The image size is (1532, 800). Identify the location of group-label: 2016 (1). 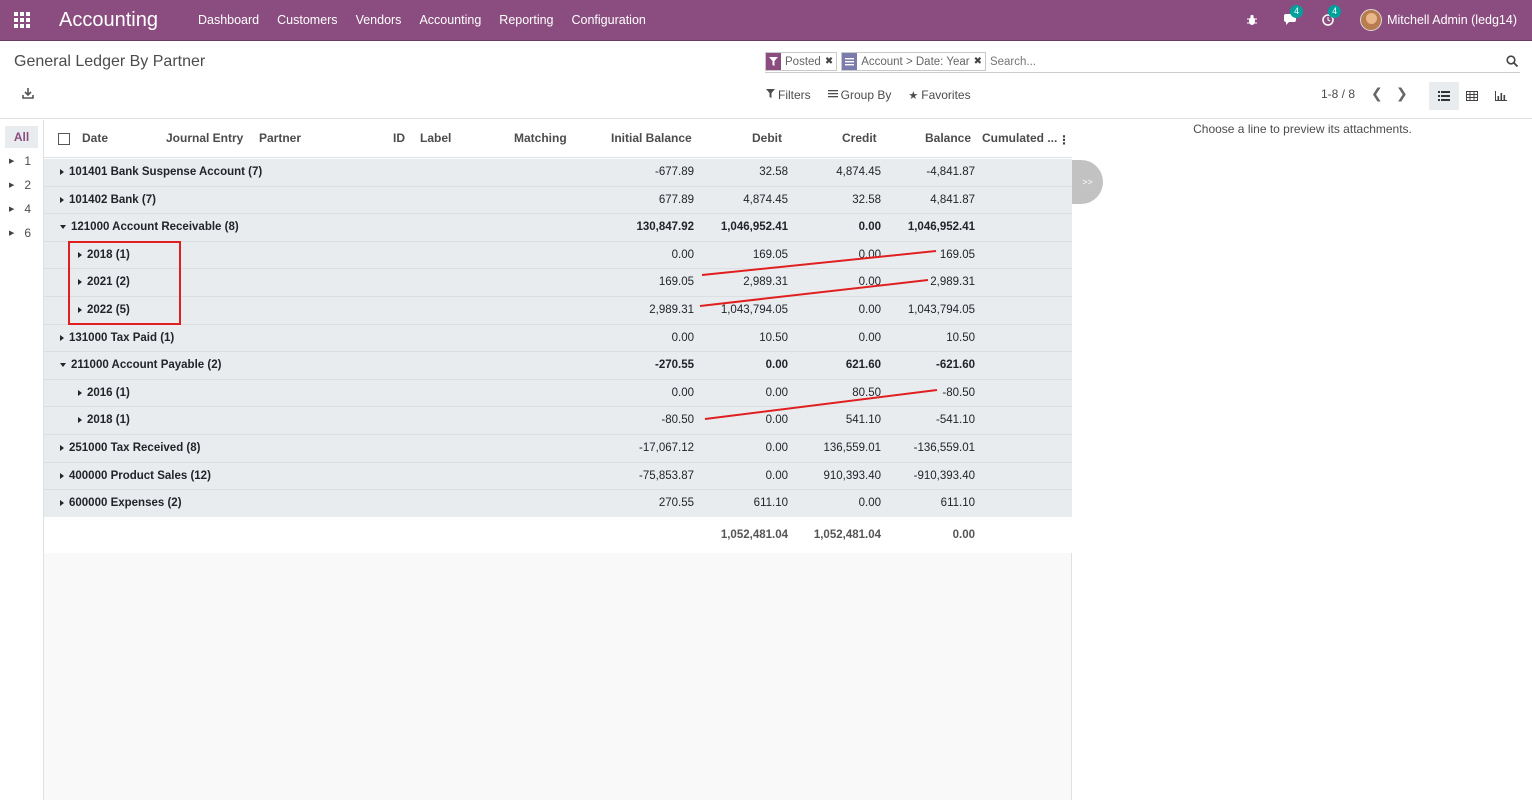
(108, 392).